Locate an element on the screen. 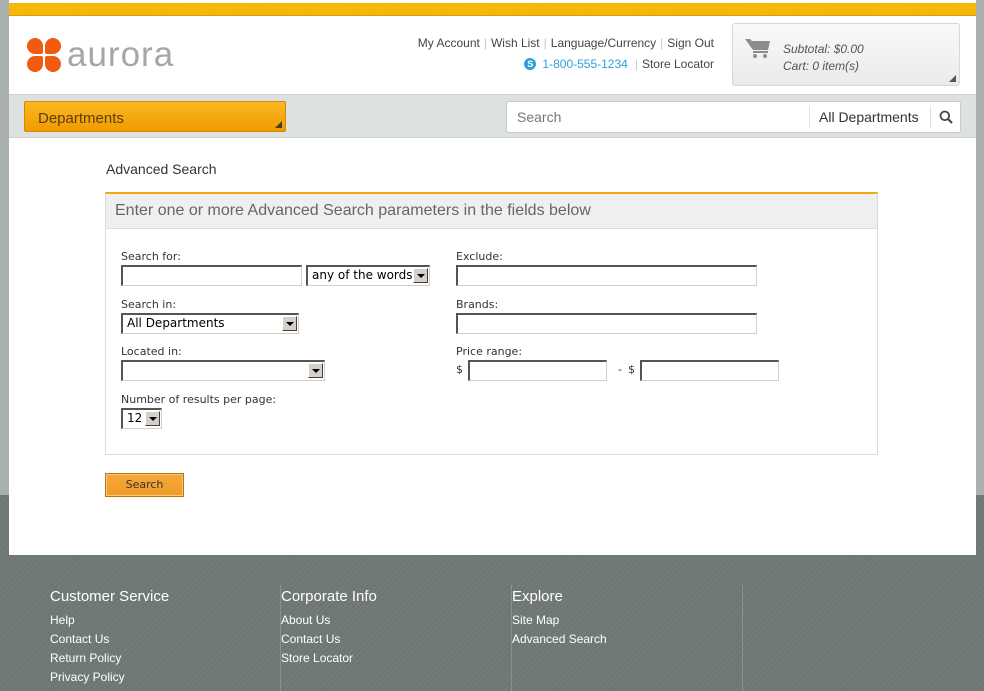 The width and height of the screenshot is (984, 691). results-per-page-value: 12 is located at coordinates (135, 418).